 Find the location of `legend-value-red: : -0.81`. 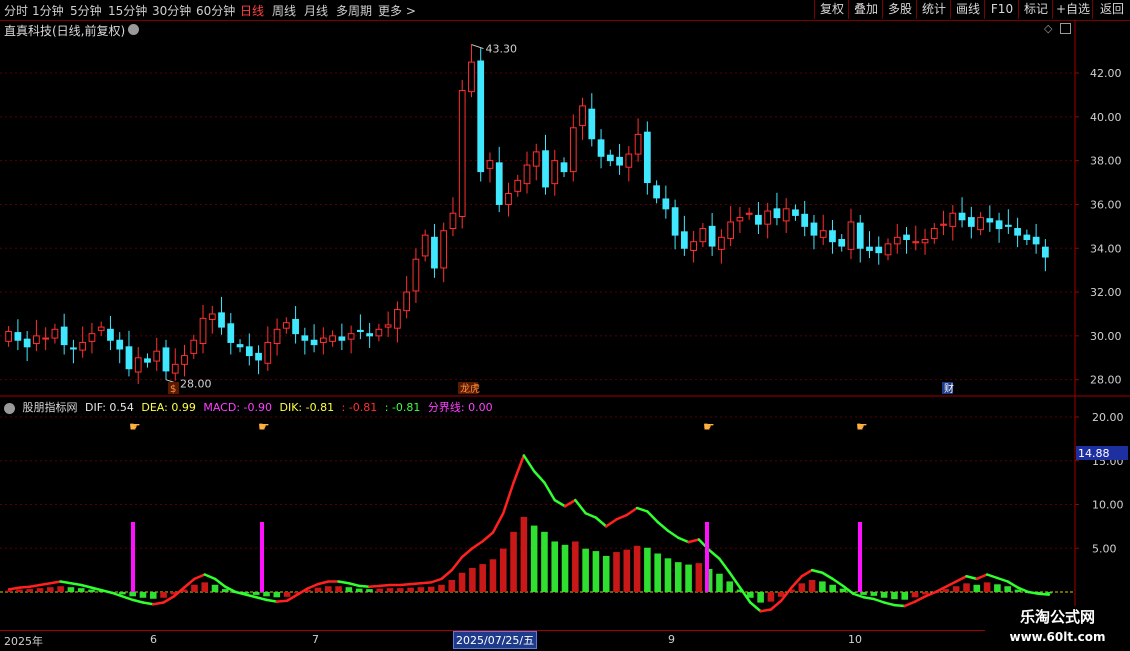

legend-value-red: : -0.81 is located at coordinates (359, 407).